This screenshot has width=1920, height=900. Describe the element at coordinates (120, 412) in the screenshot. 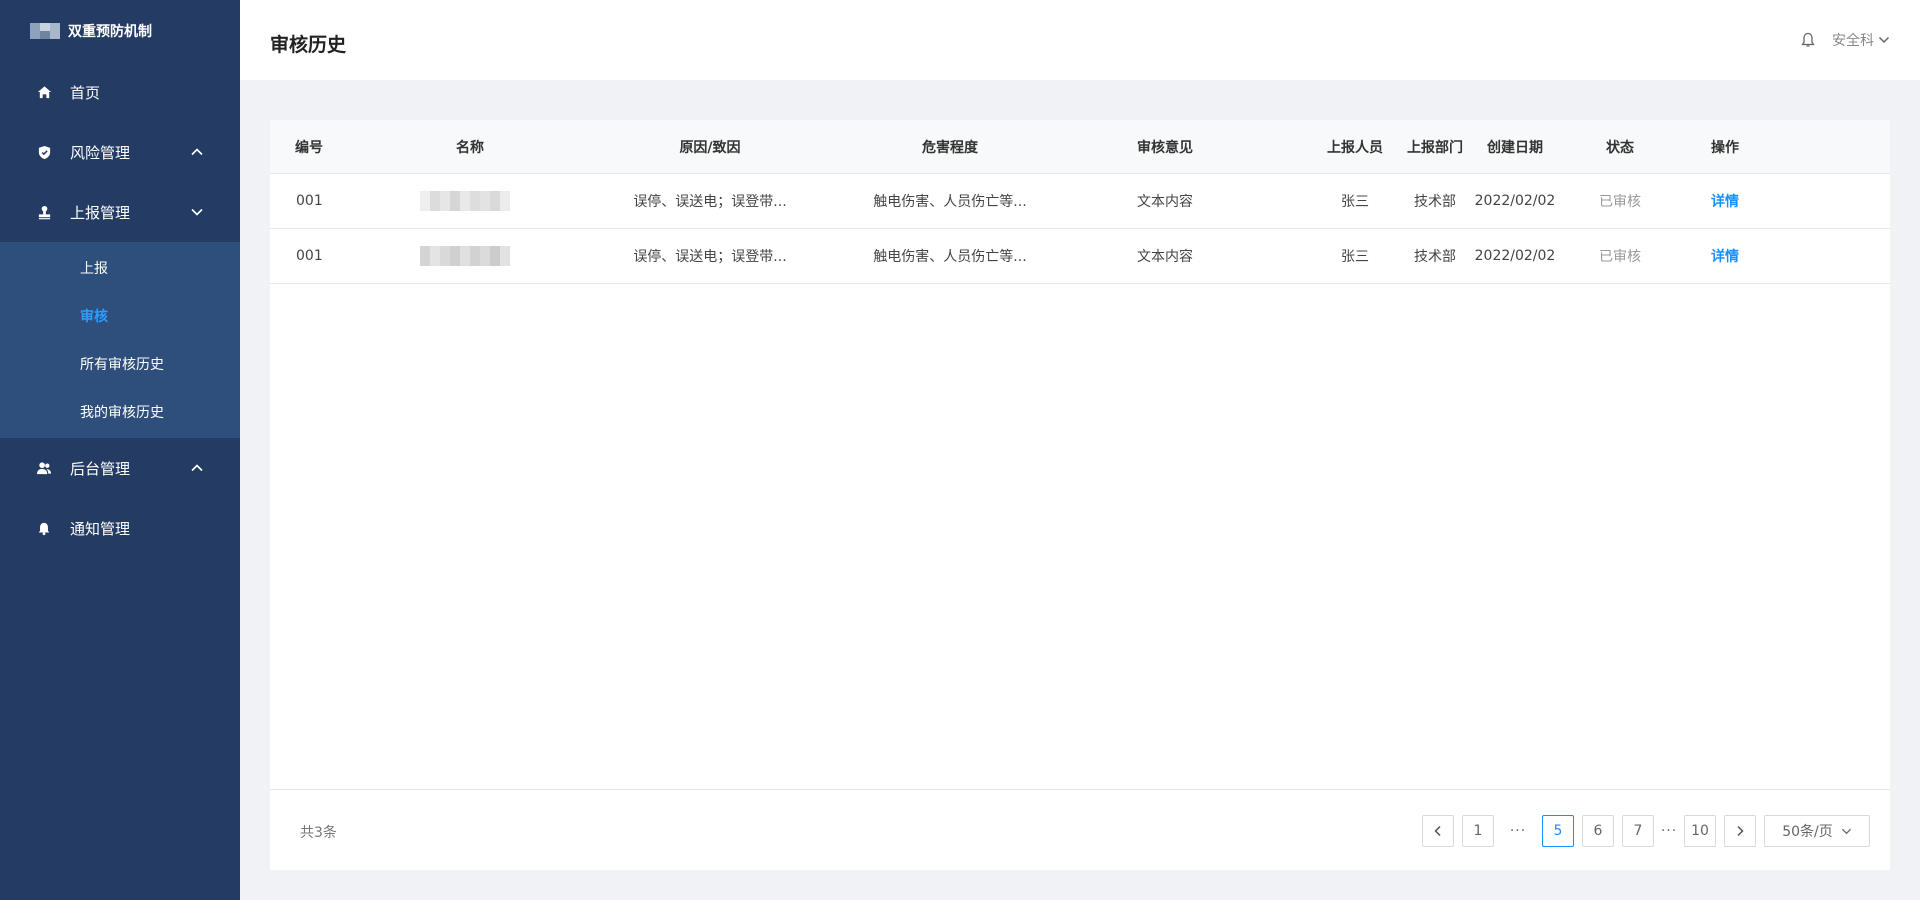

I see `sub-item-my-history: 我的审核历史` at that location.